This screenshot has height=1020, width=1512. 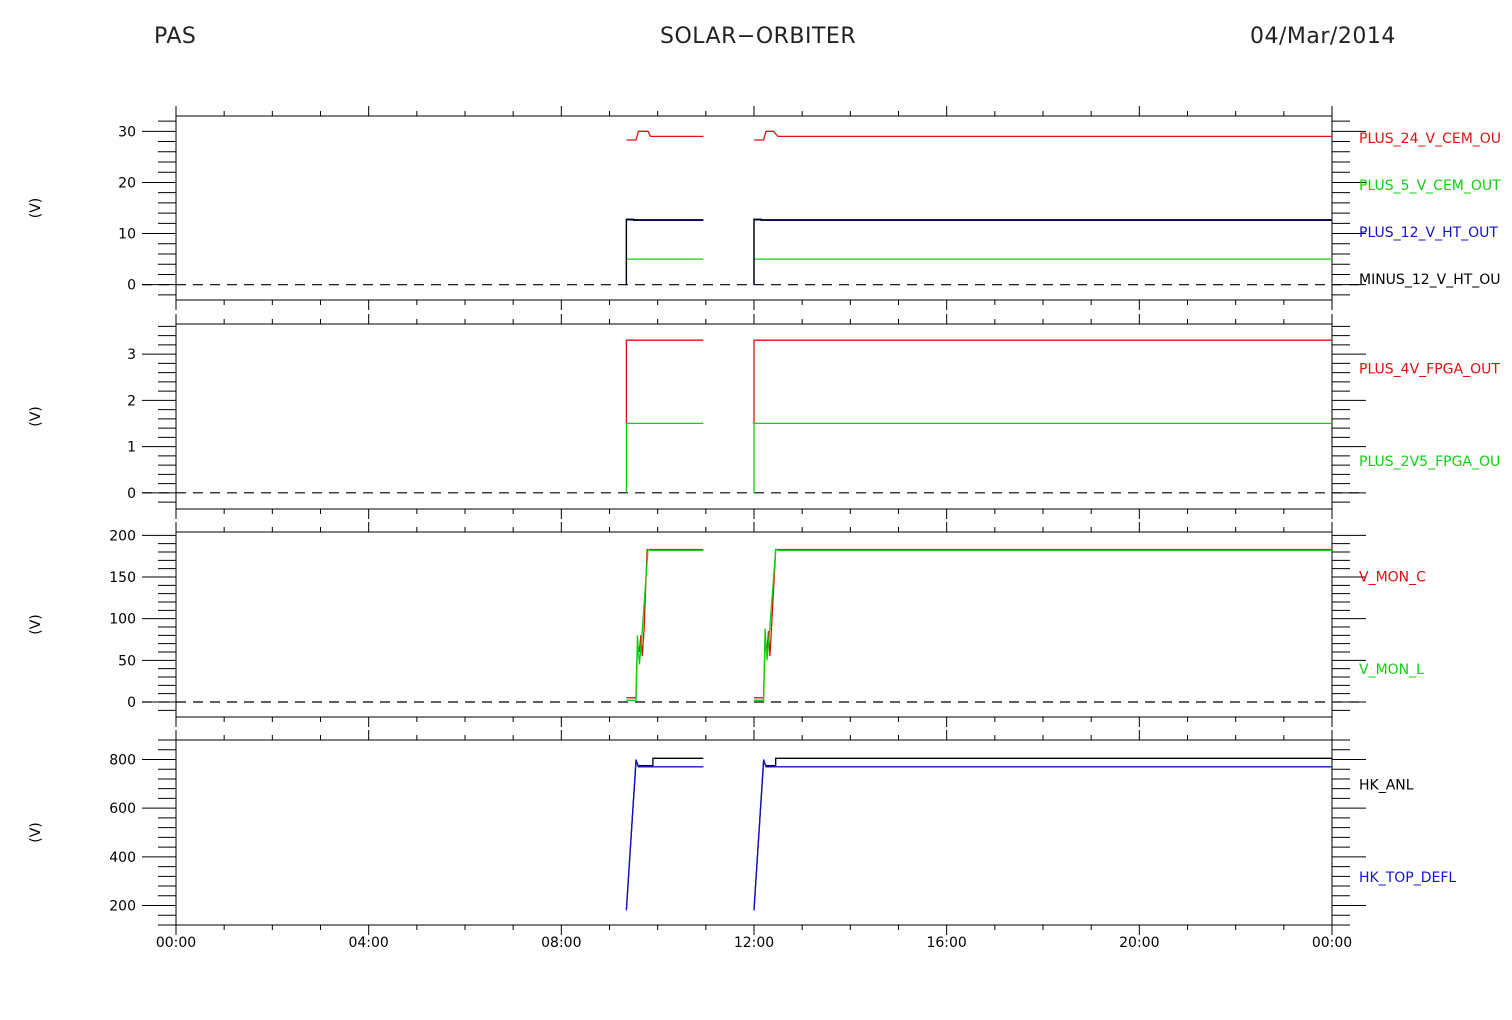 I want to click on legend-label: PLUS_12_V_HT_OUT, so click(x=1428, y=233).